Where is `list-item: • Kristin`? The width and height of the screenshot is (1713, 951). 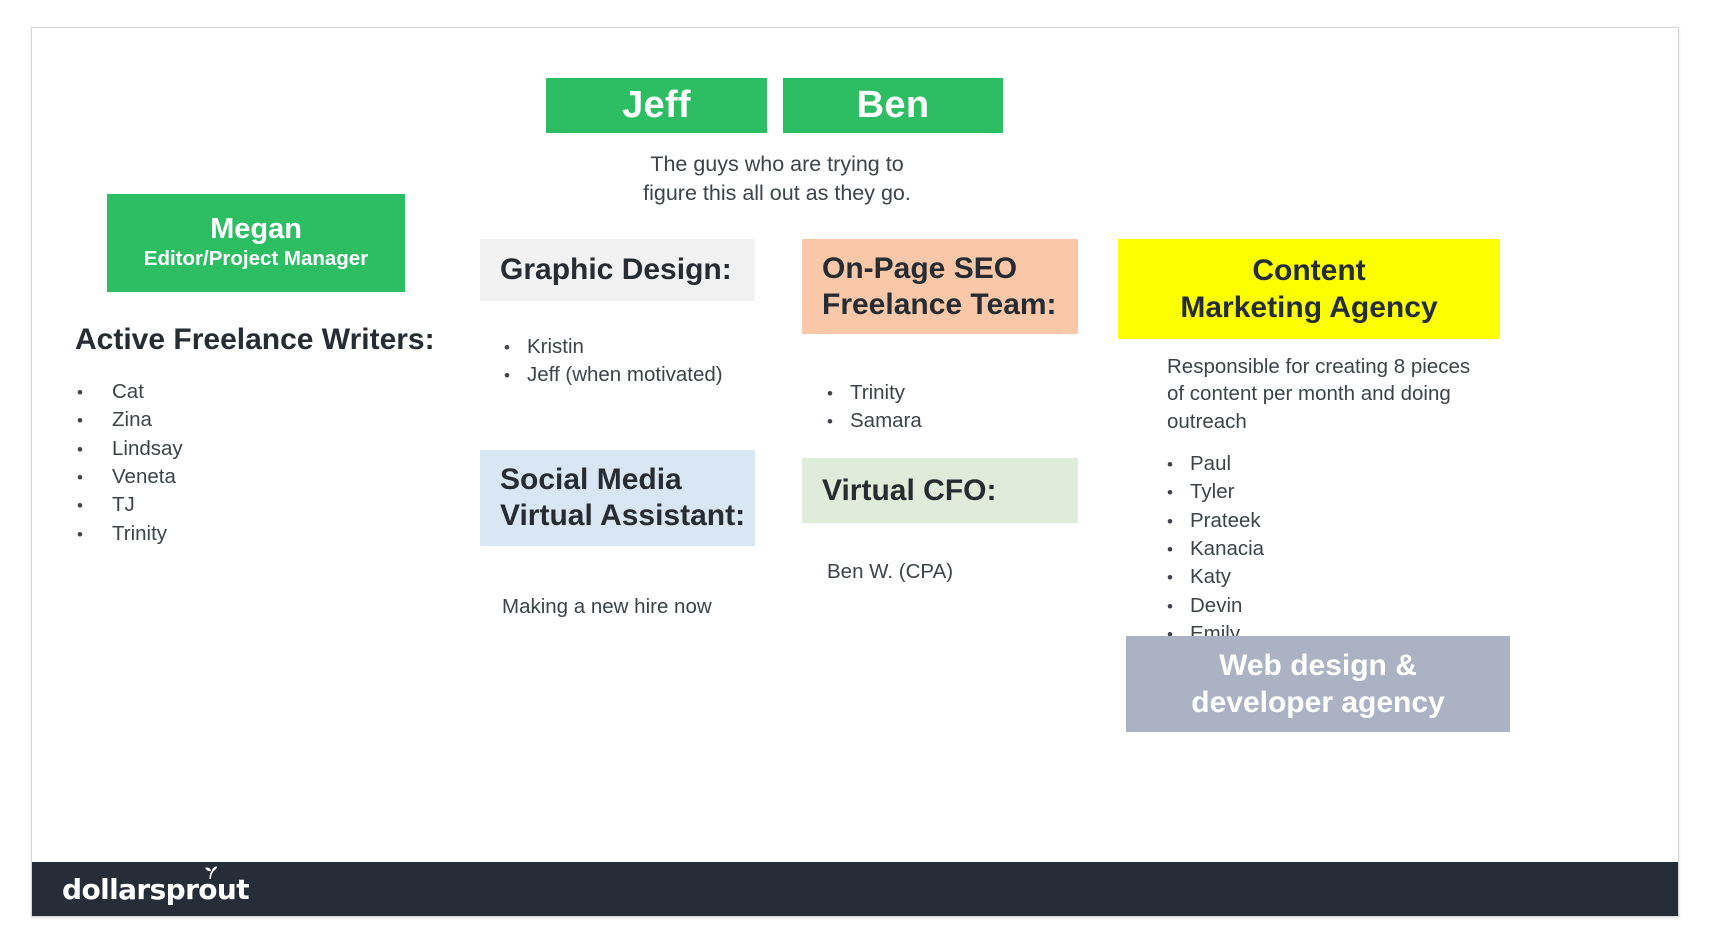
list-item: • Kristin is located at coordinates (613, 346).